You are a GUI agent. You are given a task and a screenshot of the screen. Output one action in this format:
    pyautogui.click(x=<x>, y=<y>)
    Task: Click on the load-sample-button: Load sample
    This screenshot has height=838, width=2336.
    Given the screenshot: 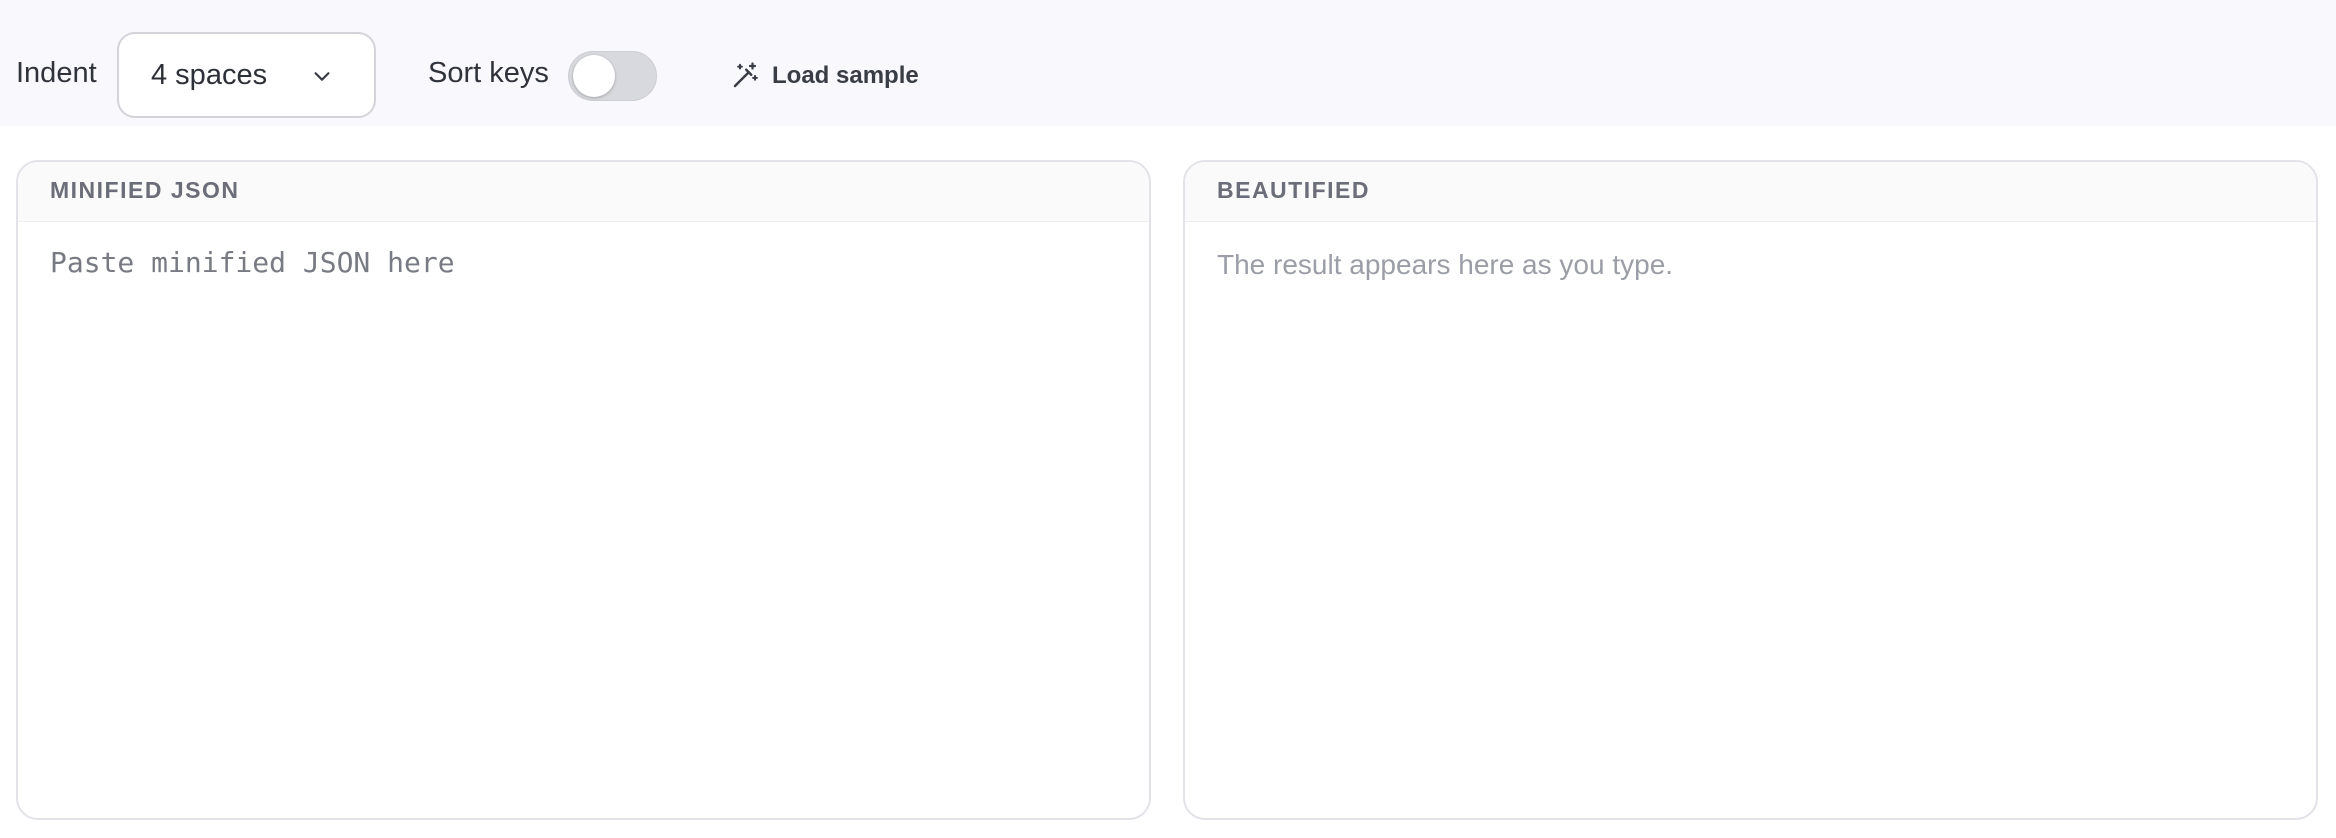 What is the action you would take?
    pyautogui.click(x=824, y=76)
    